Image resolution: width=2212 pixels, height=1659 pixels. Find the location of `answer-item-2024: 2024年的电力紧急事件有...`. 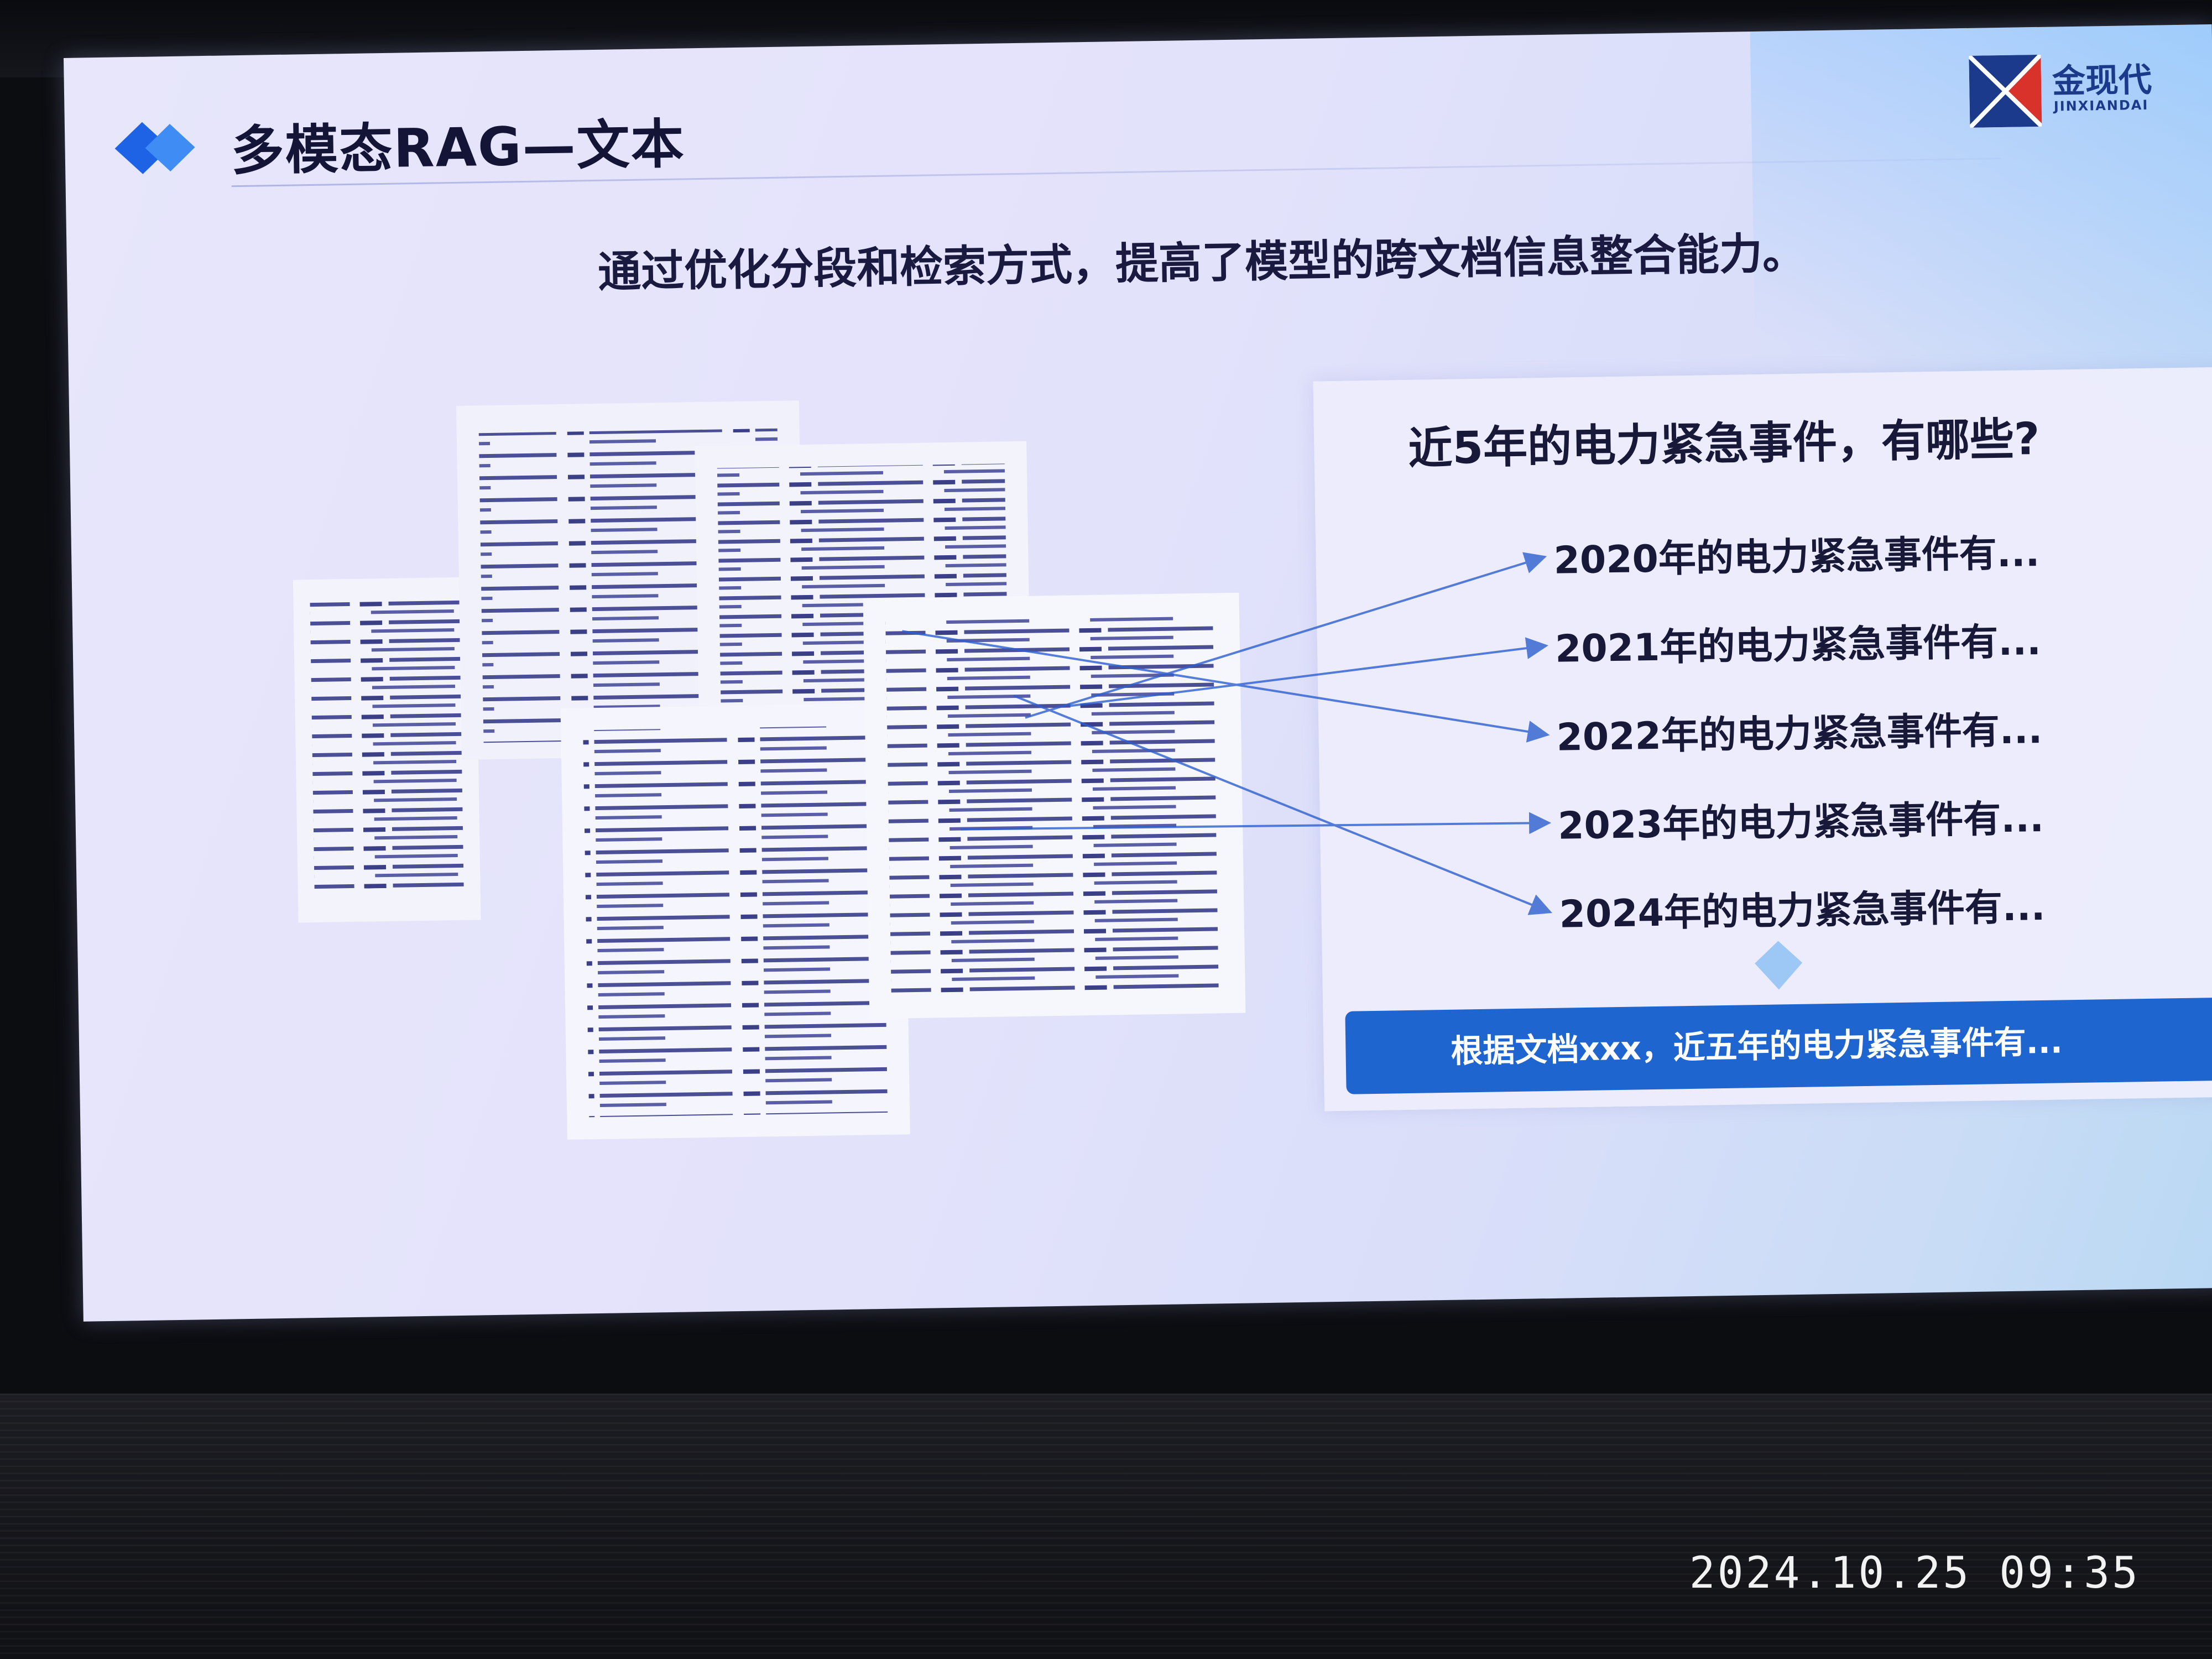

answer-item-2024: 2024年的电力紧急事件有... is located at coordinates (1803, 911).